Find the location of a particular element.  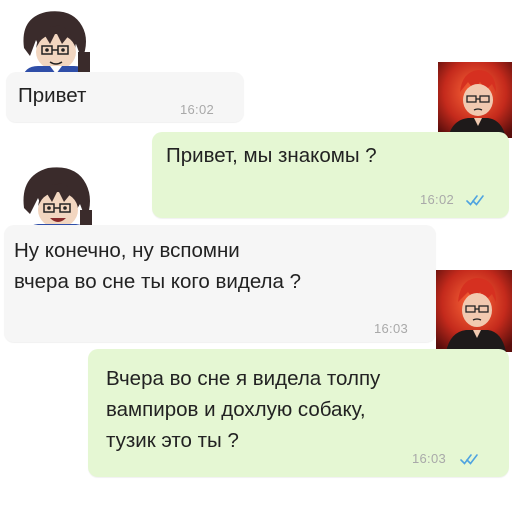

message-text: Привет is located at coordinates (52, 95).